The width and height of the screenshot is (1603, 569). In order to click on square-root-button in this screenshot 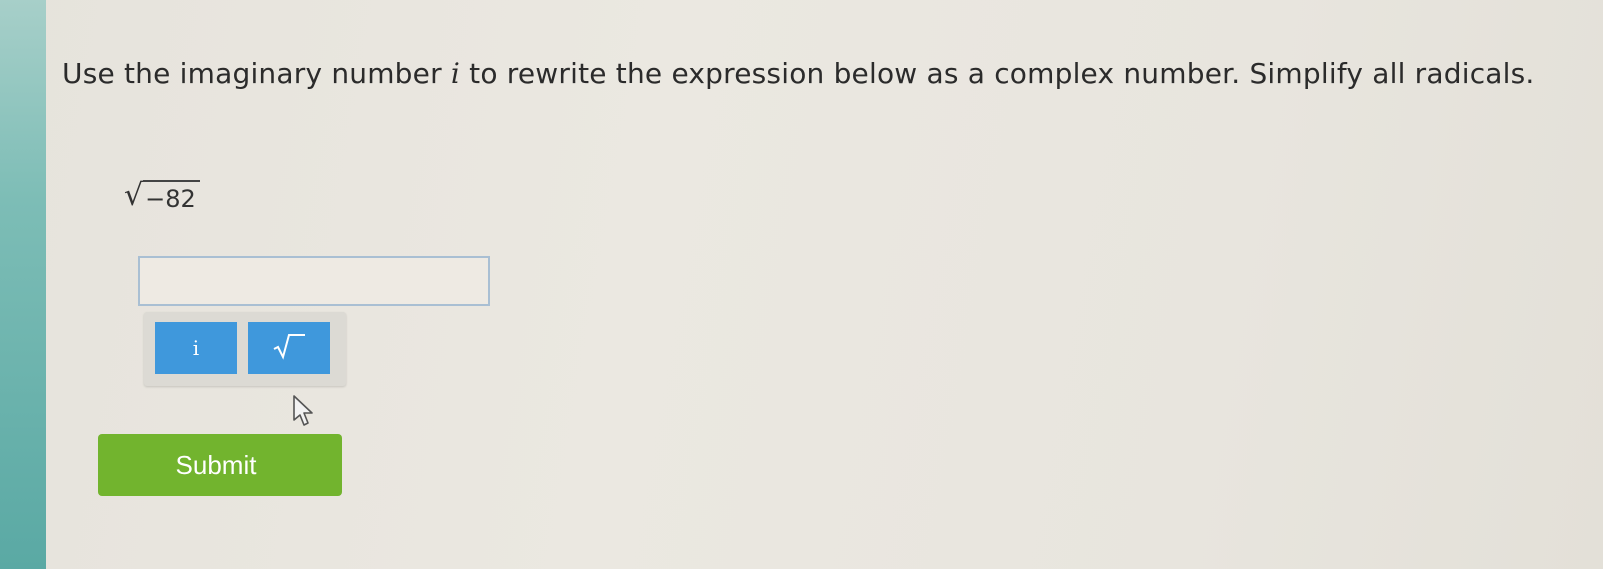, I will do `click(289, 348)`.